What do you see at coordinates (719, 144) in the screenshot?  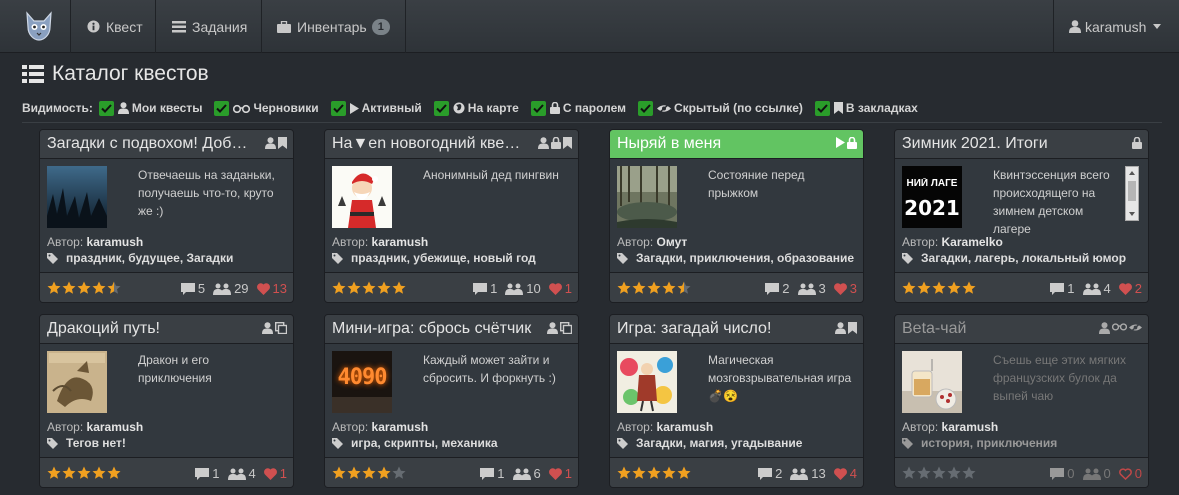 I see `quest-title: Ныряй в меня` at bounding box center [719, 144].